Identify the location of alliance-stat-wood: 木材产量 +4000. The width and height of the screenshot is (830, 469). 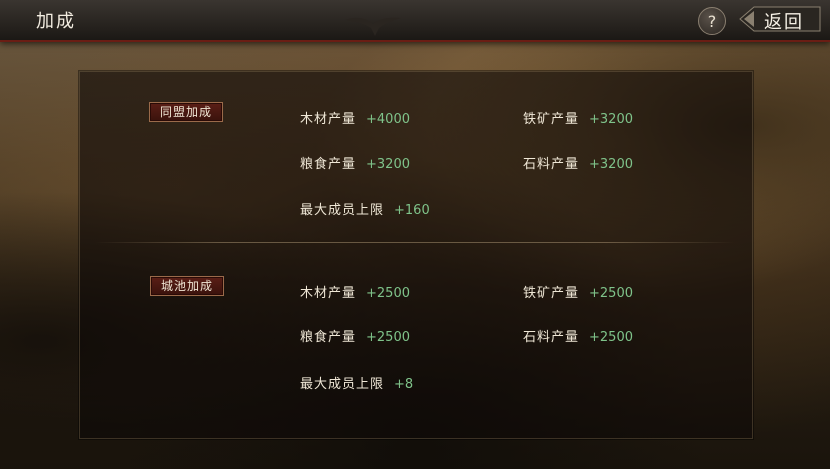
(355, 117).